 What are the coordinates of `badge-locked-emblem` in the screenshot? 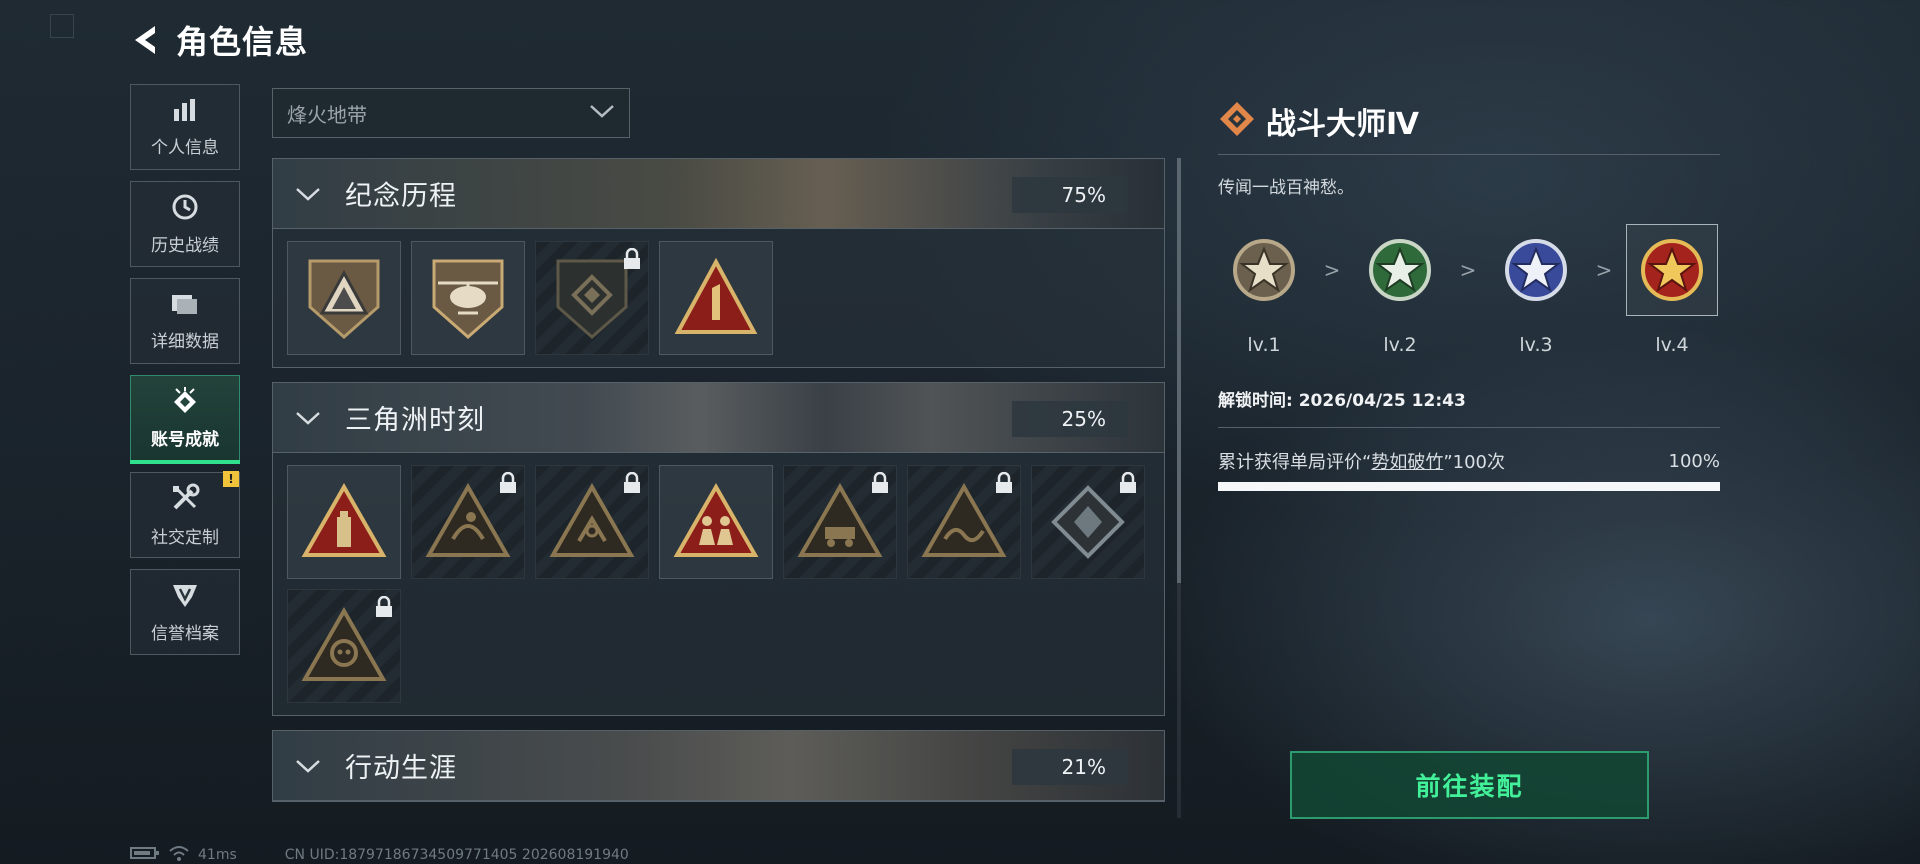 It's located at (592, 298).